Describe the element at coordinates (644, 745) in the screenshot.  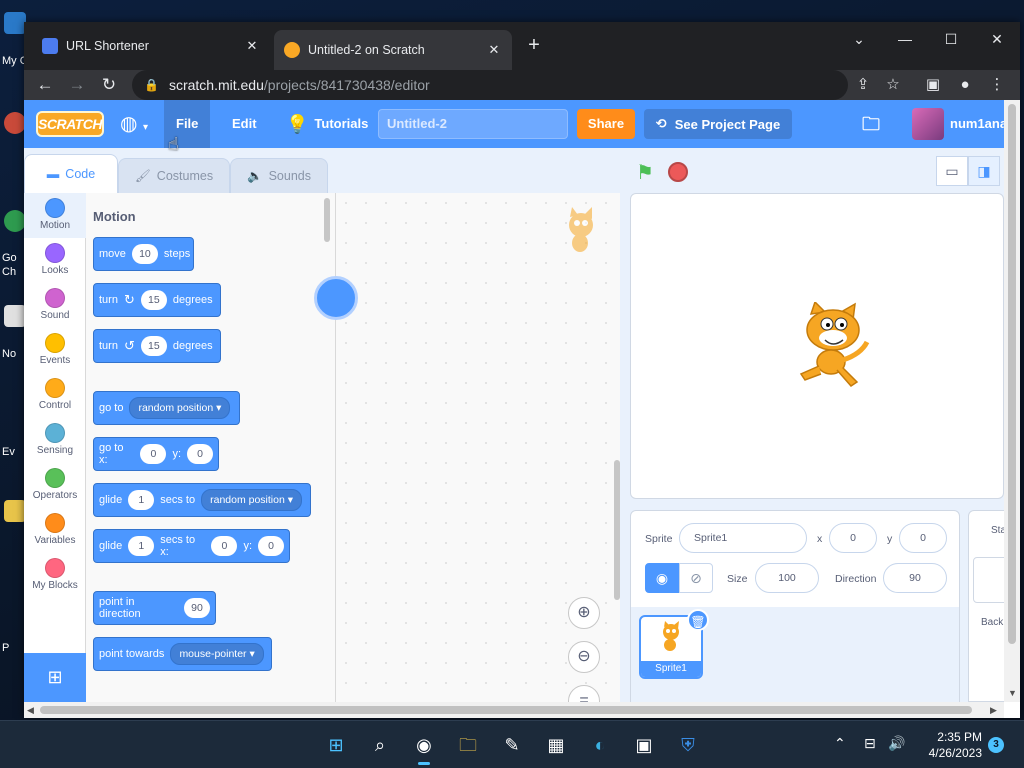
I see `screen-tool-icon: ▣` at that location.